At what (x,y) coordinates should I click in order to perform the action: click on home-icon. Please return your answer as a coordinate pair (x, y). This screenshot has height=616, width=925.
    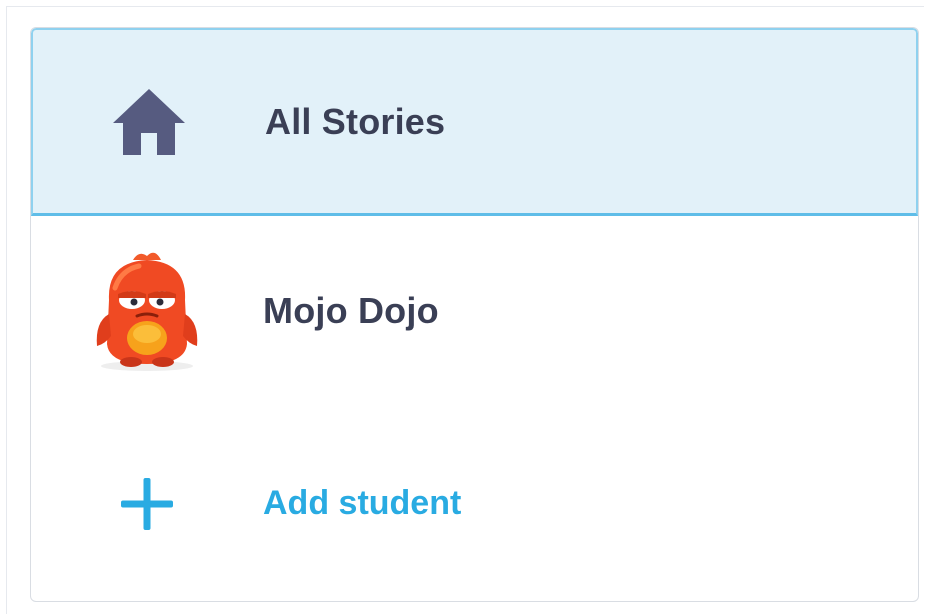
    Looking at the image, I should click on (149, 122).